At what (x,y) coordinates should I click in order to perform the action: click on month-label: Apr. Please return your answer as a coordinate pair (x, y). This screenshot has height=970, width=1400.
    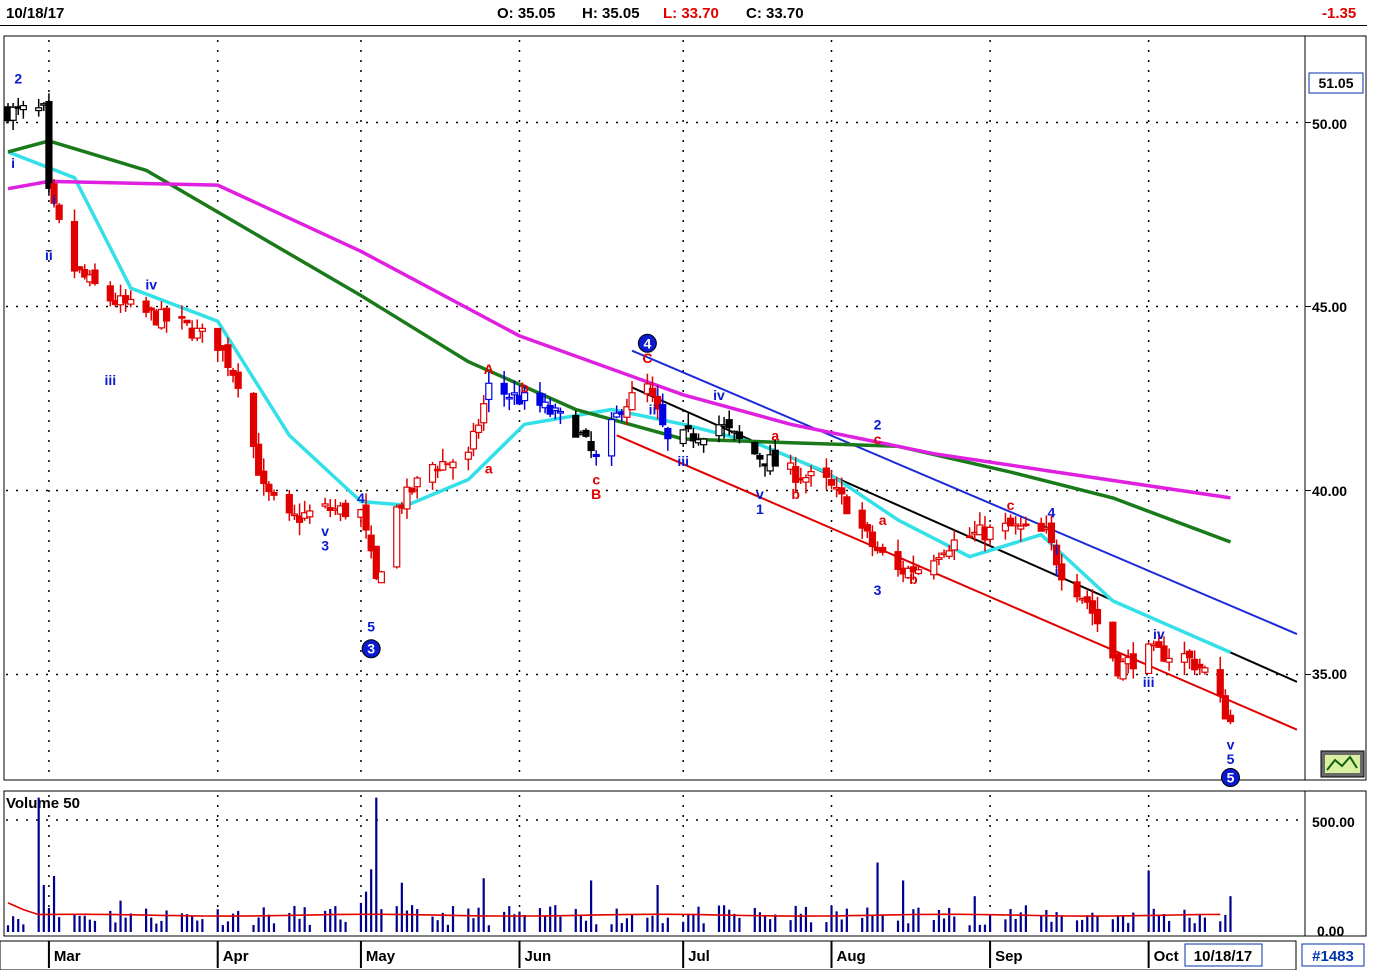
    Looking at the image, I should click on (236, 956).